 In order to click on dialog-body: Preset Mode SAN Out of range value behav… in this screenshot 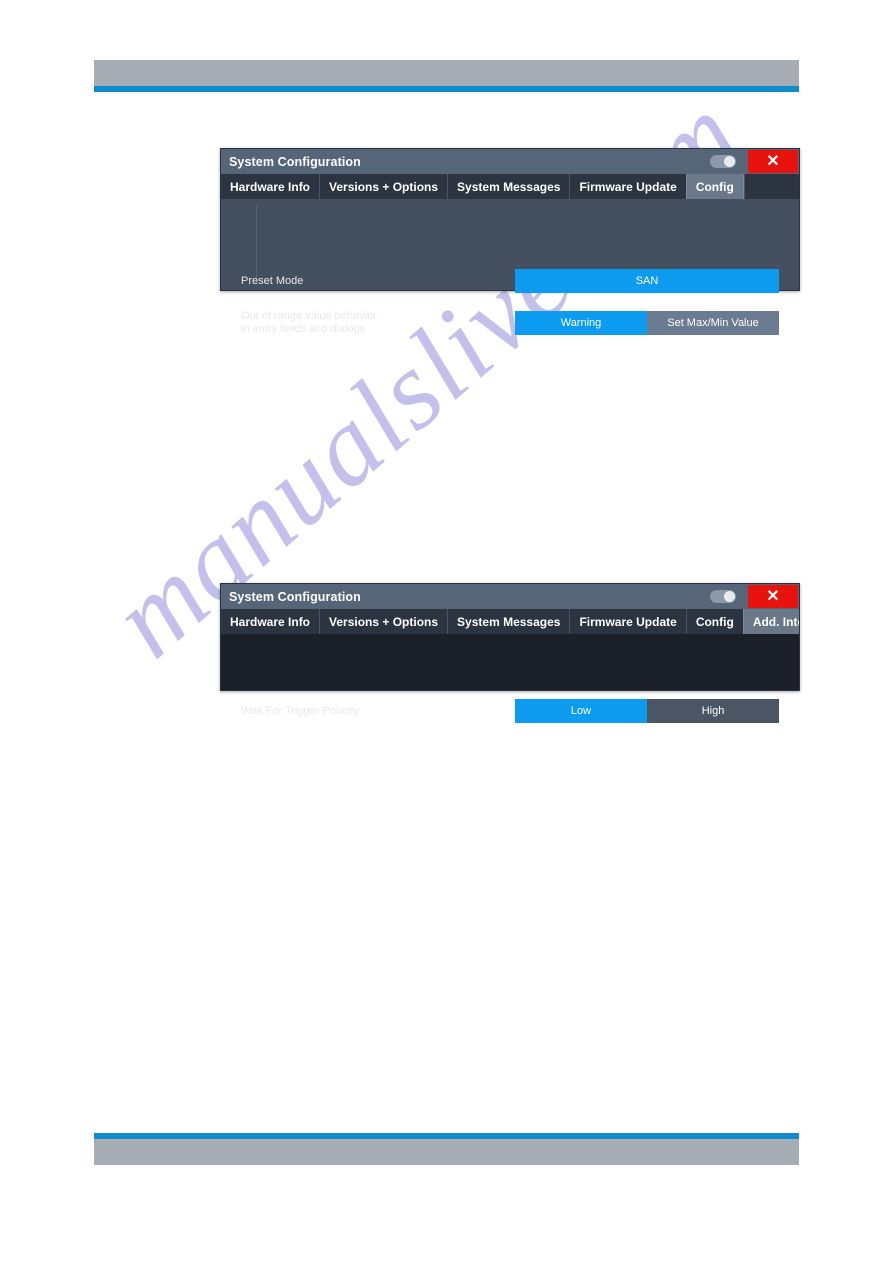, I will do `click(510, 267)`.